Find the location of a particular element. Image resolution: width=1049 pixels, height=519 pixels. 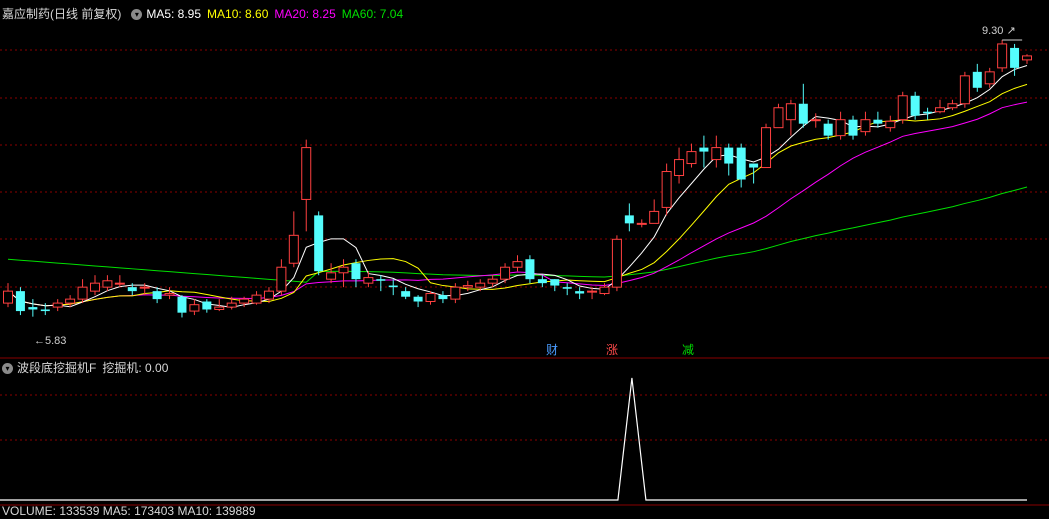

event-rise-marker: 涨 is located at coordinates (612, 350).